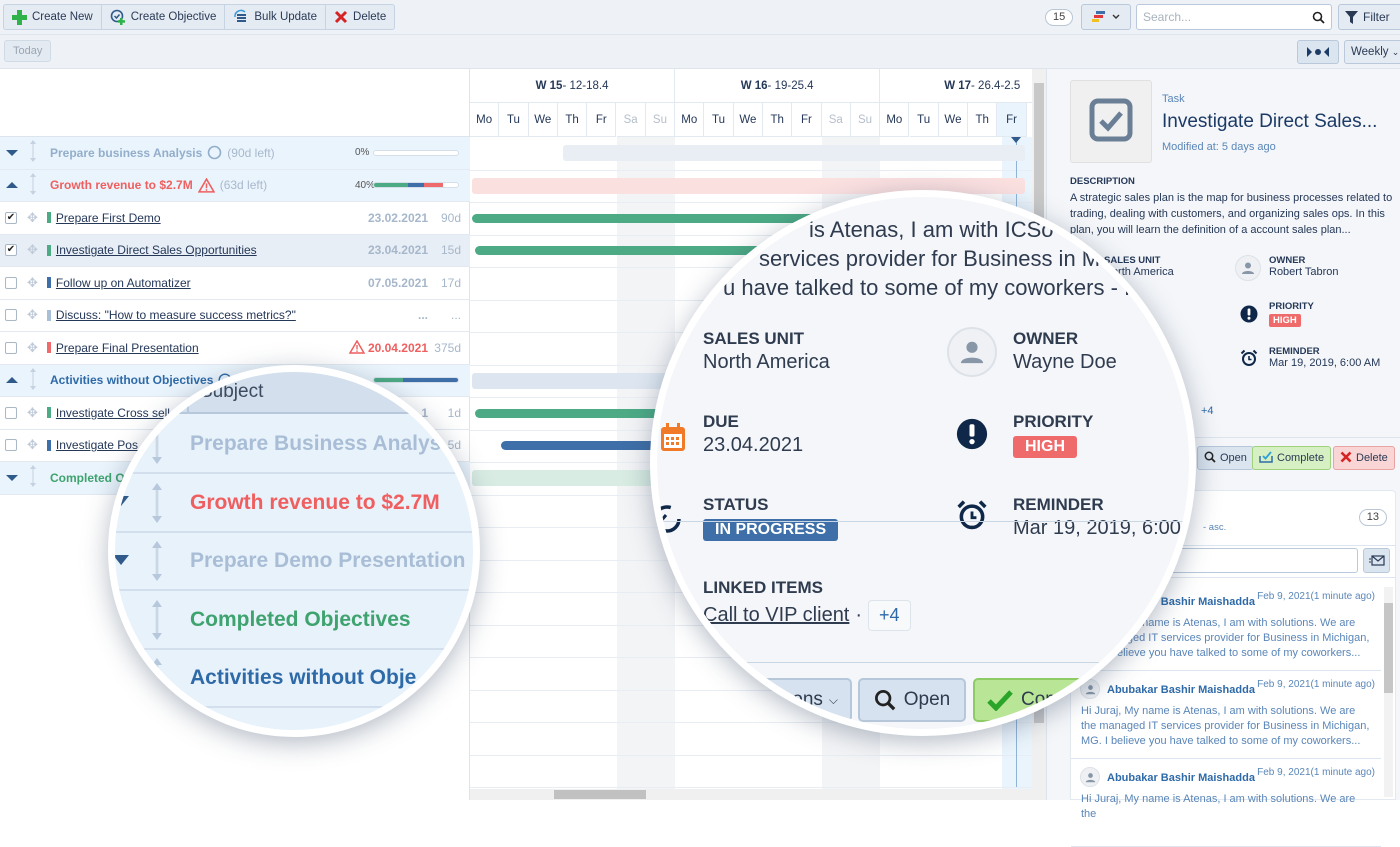 The image size is (1400, 847). What do you see at coordinates (235, 153) in the screenshot?
I see `group-row: Prepare business Analysis (90d left) 0%` at bounding box center [235, 153].